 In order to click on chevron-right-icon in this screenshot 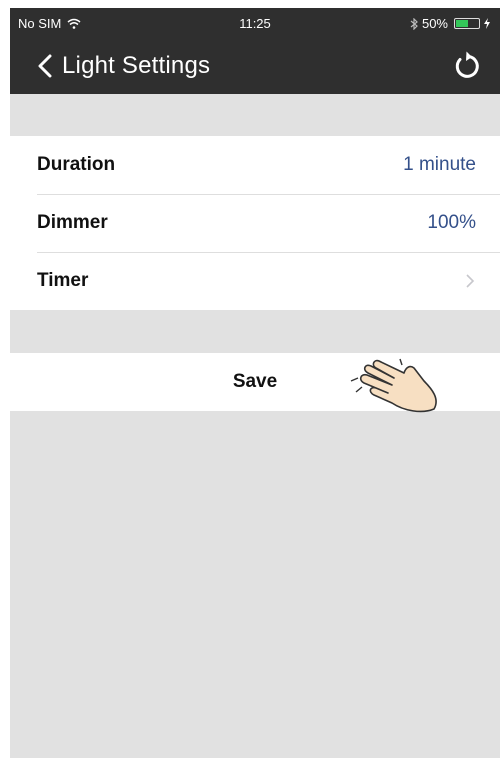, I will do `click(470, 281)`.